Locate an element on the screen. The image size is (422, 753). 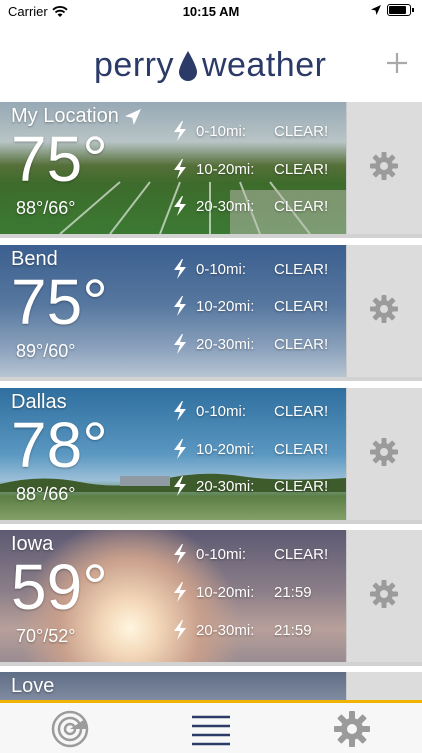
location-card-love: Love is located at coordinates (211, 686).